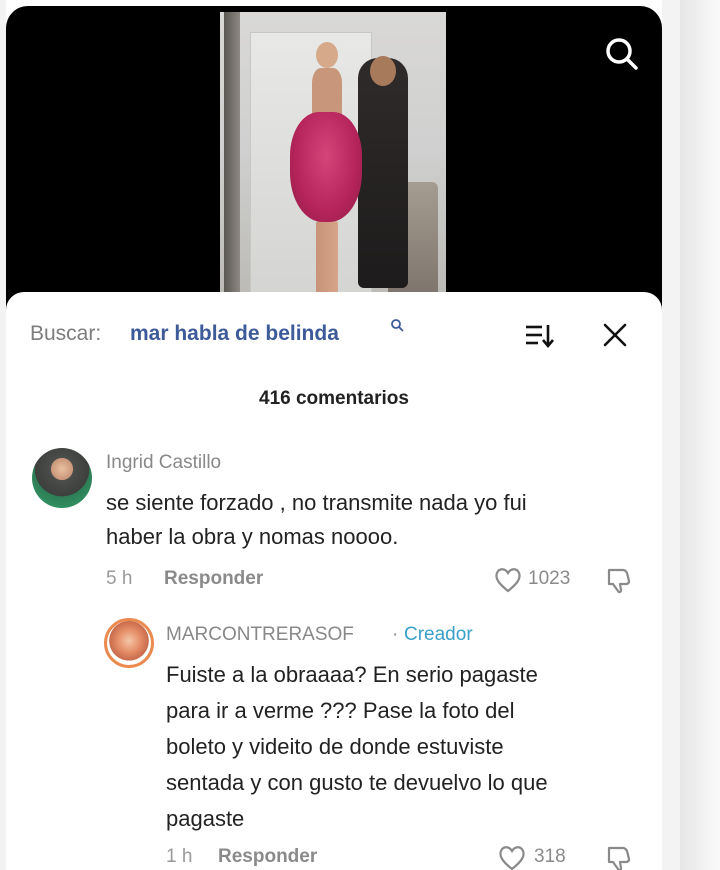 Image resolution: width=720 pixels, height=870 pixels. What do you see at coordinates (234, 334) in the screenshot?
I see `search-query-link: mar habla de belinda` at bounding box center [234, 334].